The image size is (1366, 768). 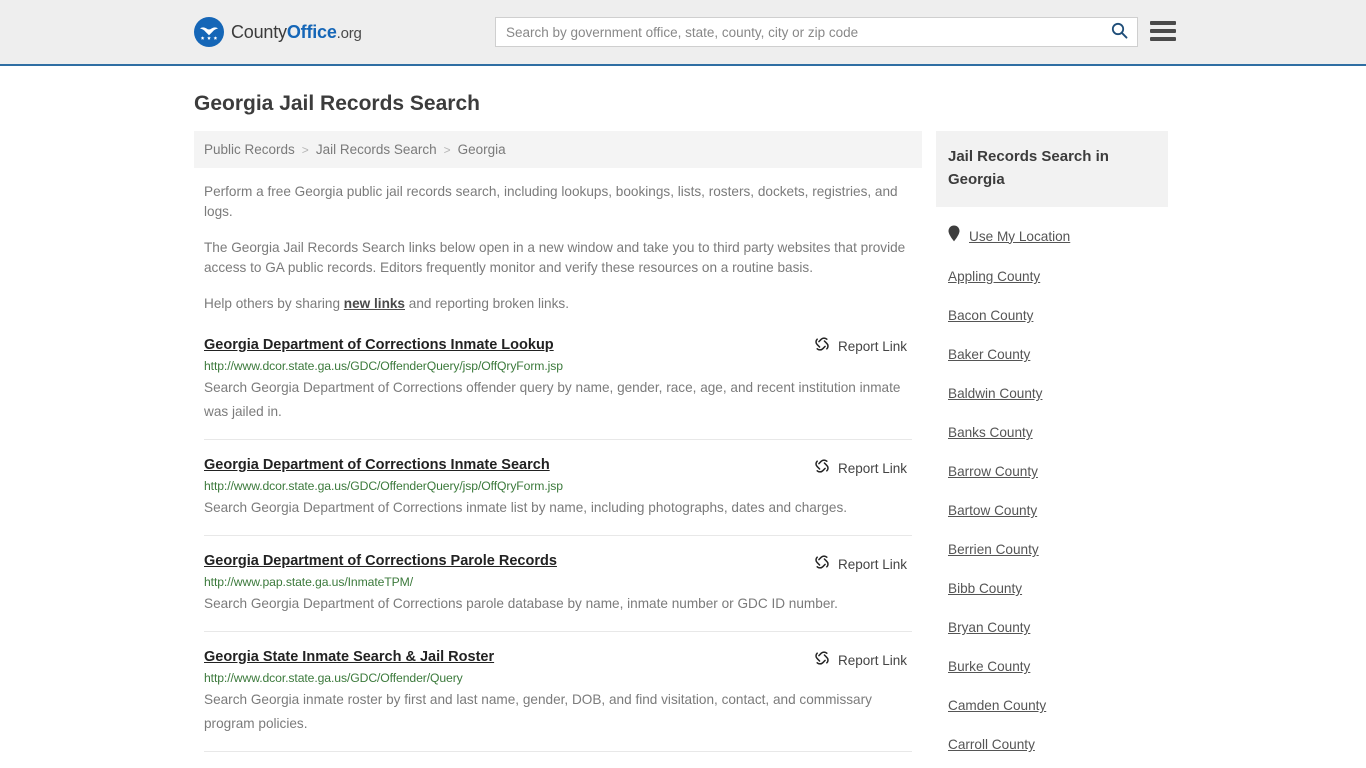 I want to click on list-item: Bibb County, so click(x=1058, y=589).